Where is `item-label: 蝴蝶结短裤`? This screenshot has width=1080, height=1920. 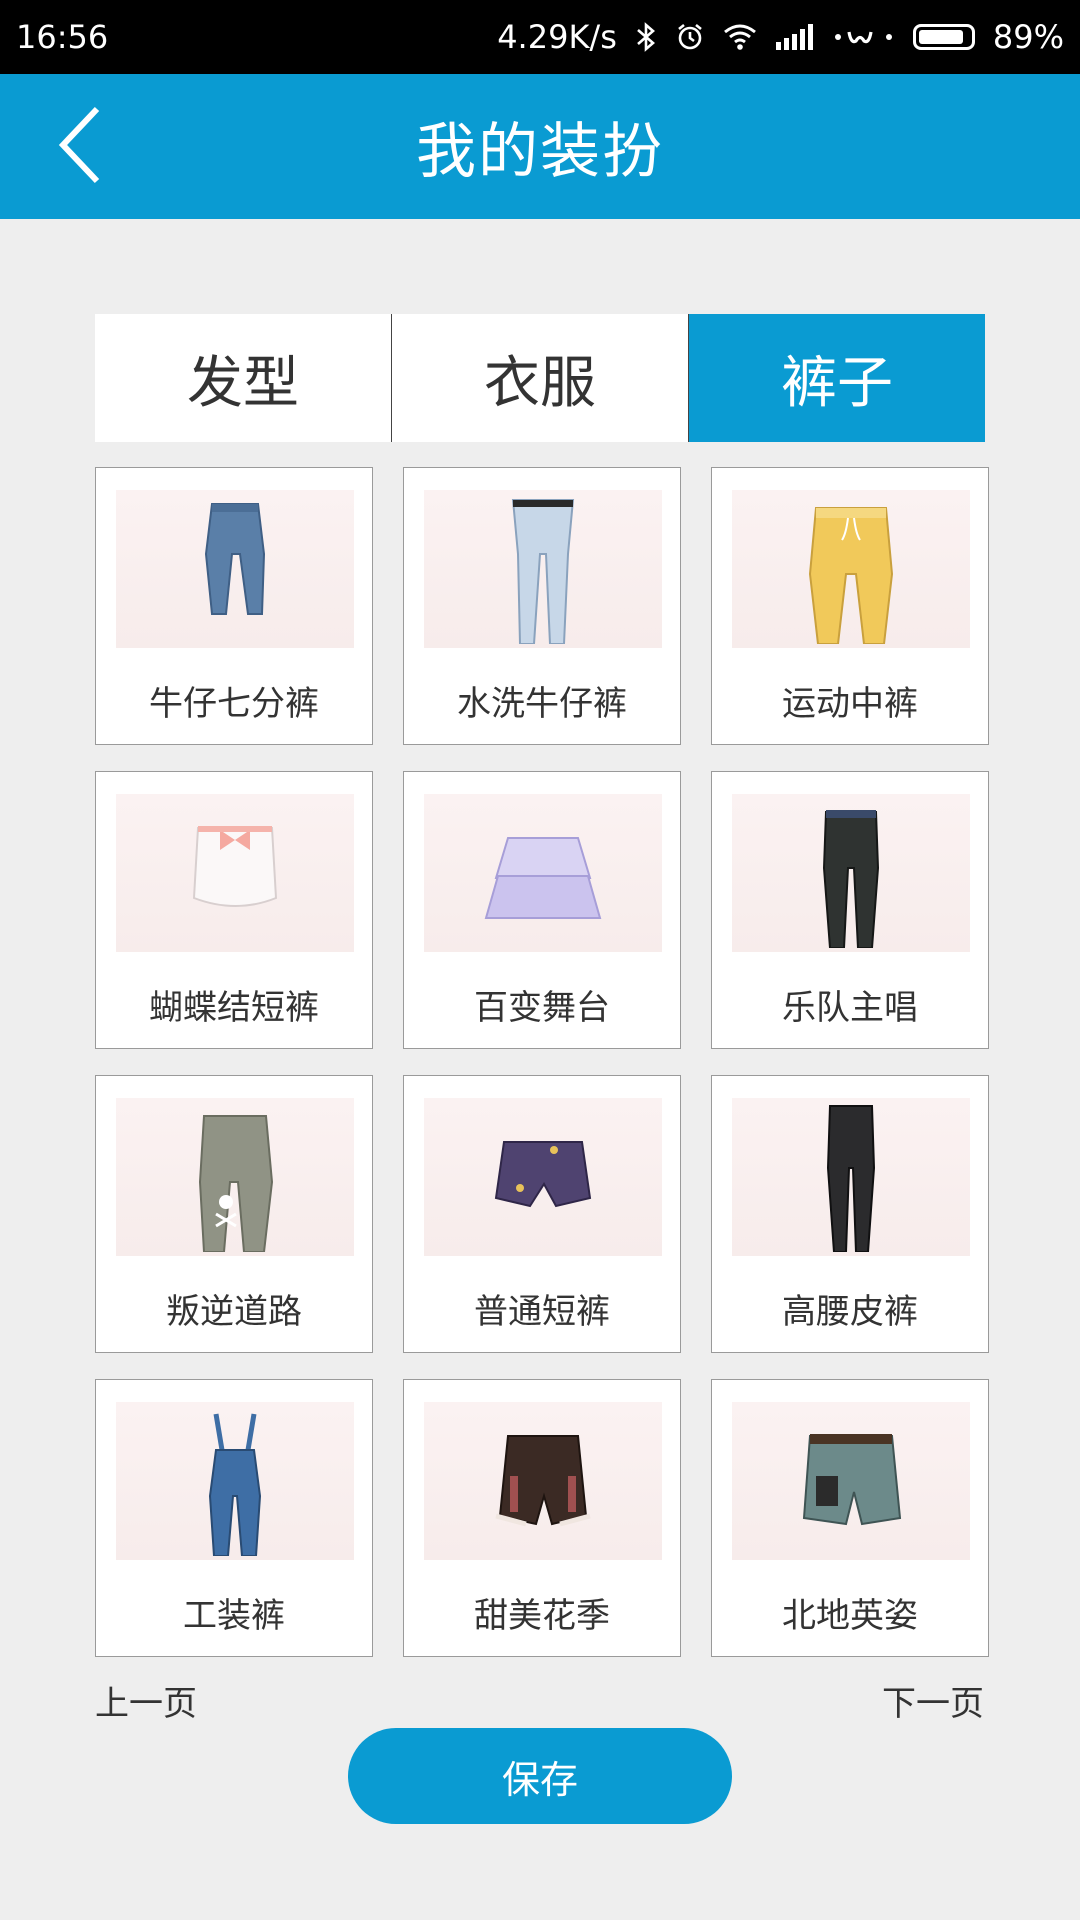 item-label: 蝴蝶结短裤 is located at coordinates (234, 1008).